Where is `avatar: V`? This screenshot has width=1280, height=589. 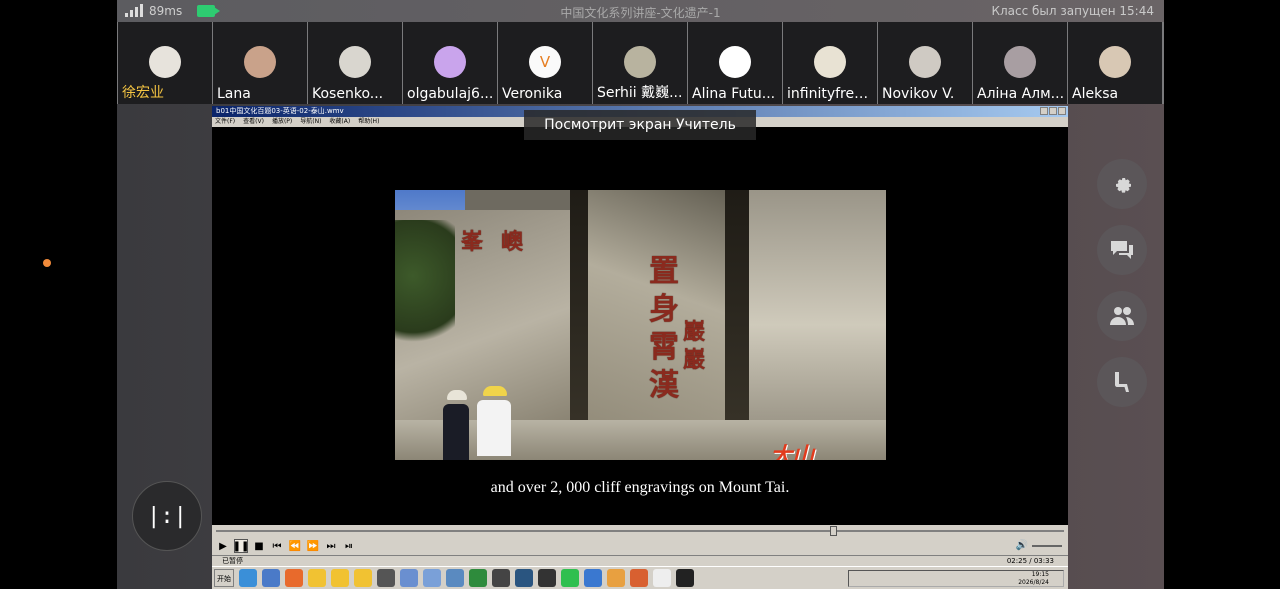 avatar: V is located at coordinates (545, 62).